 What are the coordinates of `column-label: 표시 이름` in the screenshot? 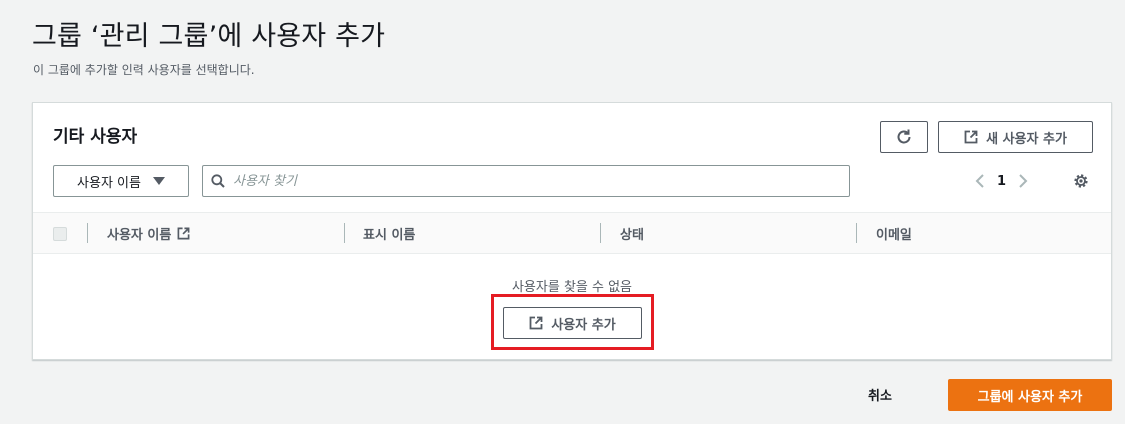 It's located at (389, 235).